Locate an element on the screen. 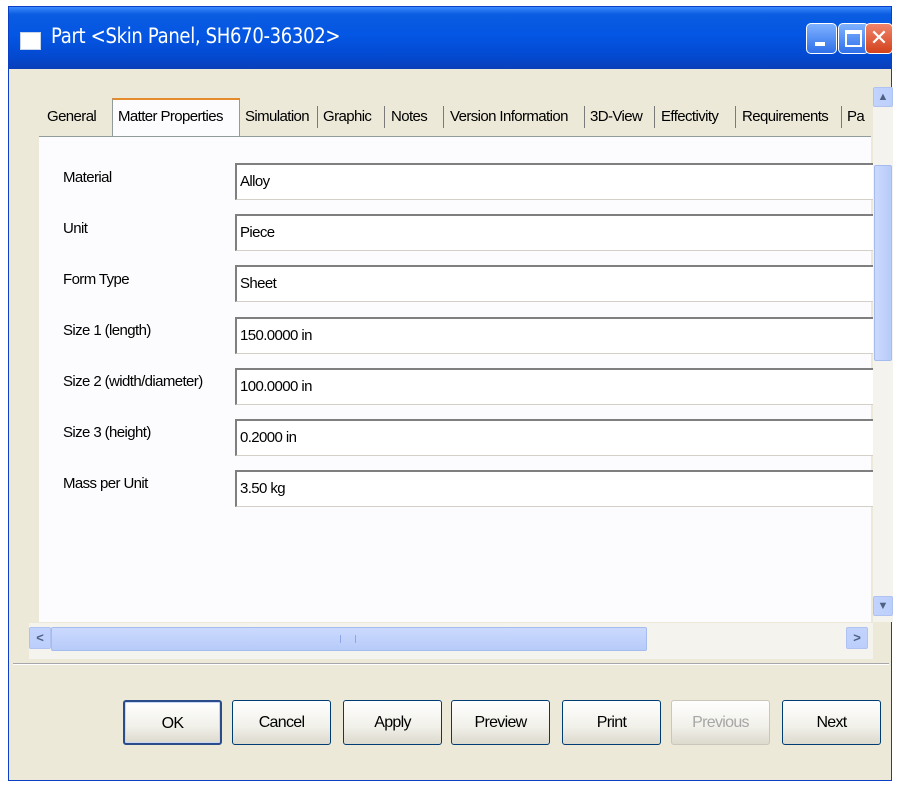 This screenshot has height=785, width=904. previous-button: Previous is located at coordinates (720, 722).